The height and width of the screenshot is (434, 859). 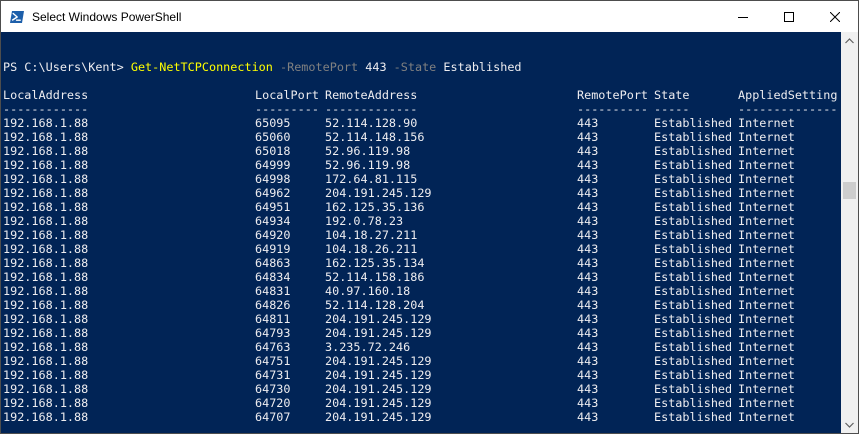 I want to click on cell-local-port: 64793, so click(x=273, y=333).